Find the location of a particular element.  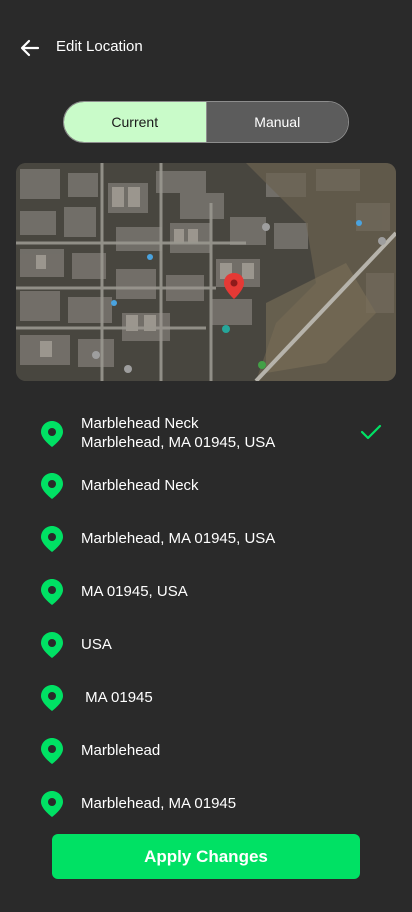

location-option-3-label: Marblehead, MA 01945, USA is located at coordinates (178, 538).